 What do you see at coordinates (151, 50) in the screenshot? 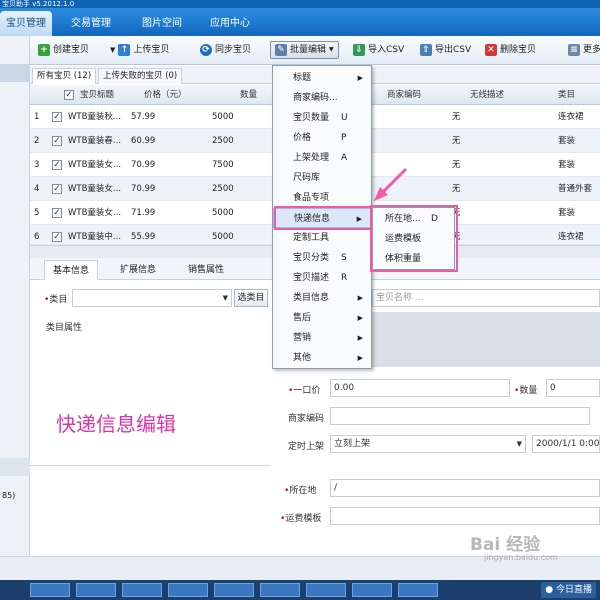
I see `upload-item-label: 上传宝贝` at bounding box center [151, 50].